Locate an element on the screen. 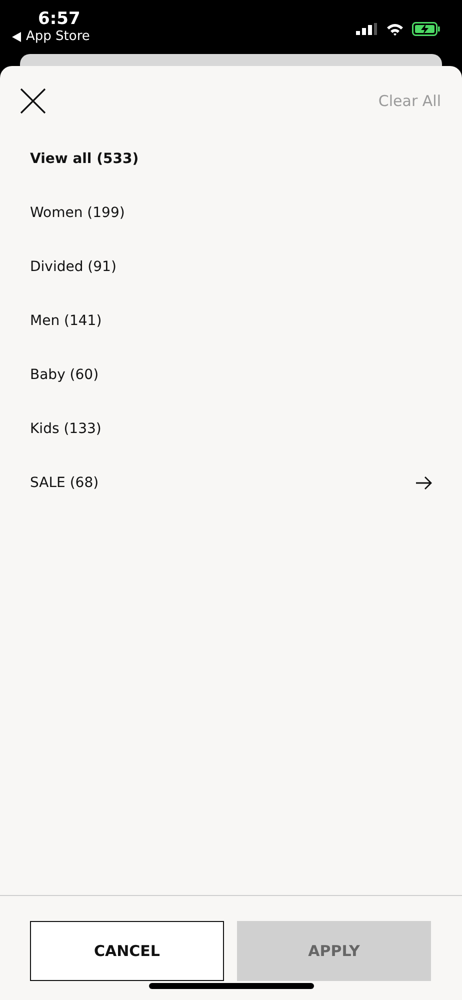 The height and width of the screenshot is (1000, 462). cancel-button: CANCEL is located at coordinates (127, 951).